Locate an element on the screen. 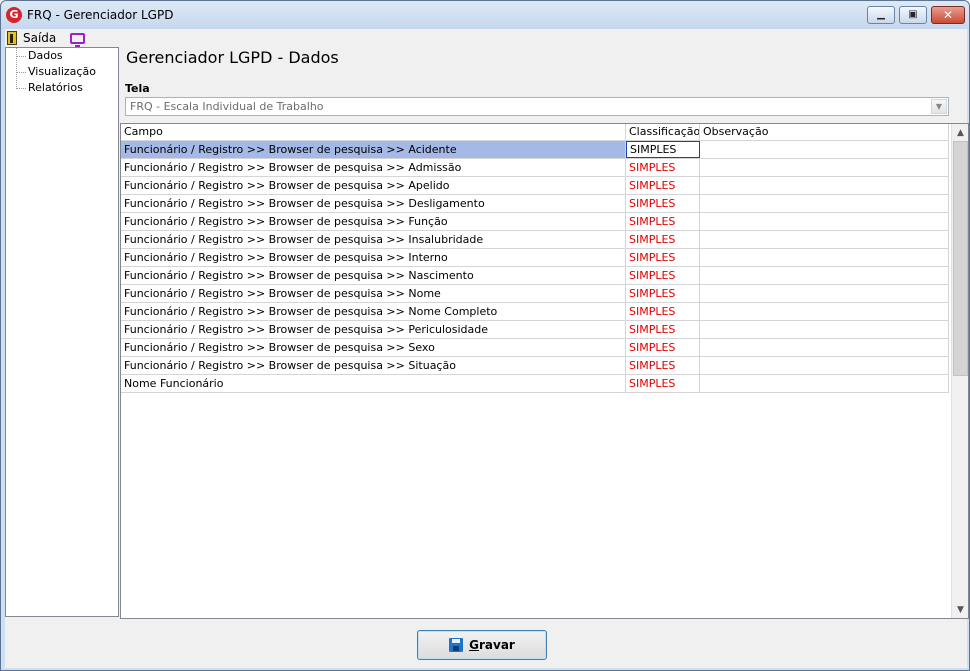  tree-item-dados: Dados is located at coordinates (62, 56).